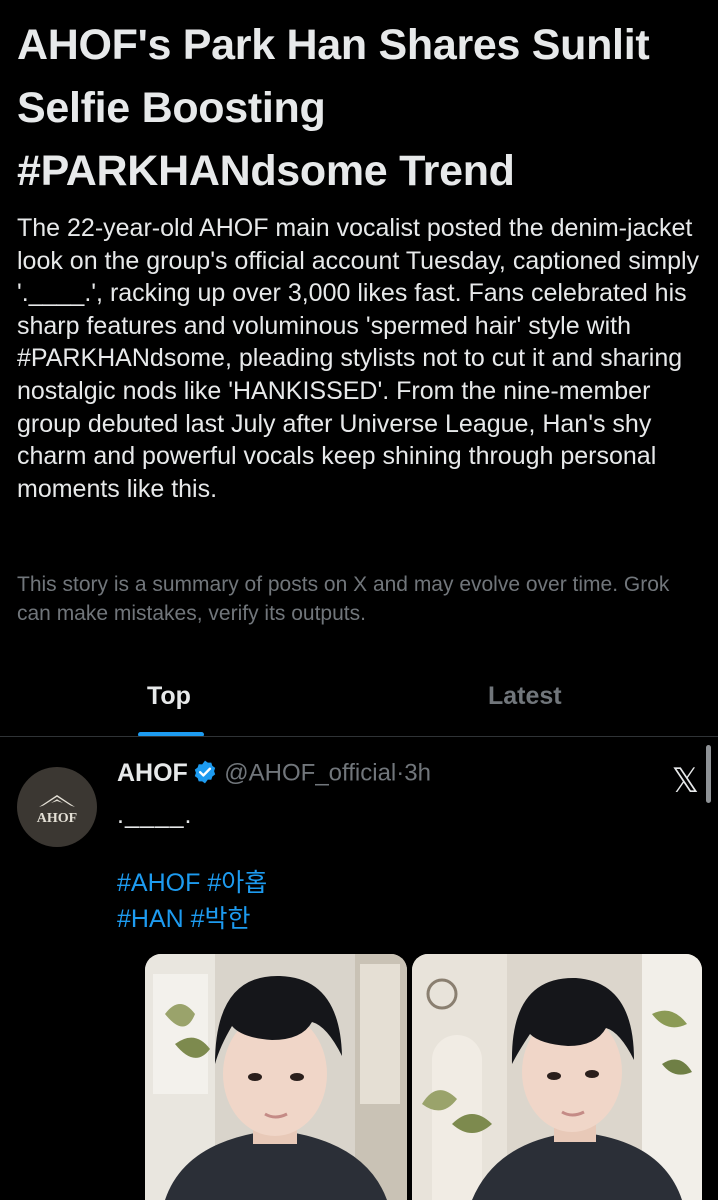  I want to click on ahof-logo-icon, so click(57, 801).